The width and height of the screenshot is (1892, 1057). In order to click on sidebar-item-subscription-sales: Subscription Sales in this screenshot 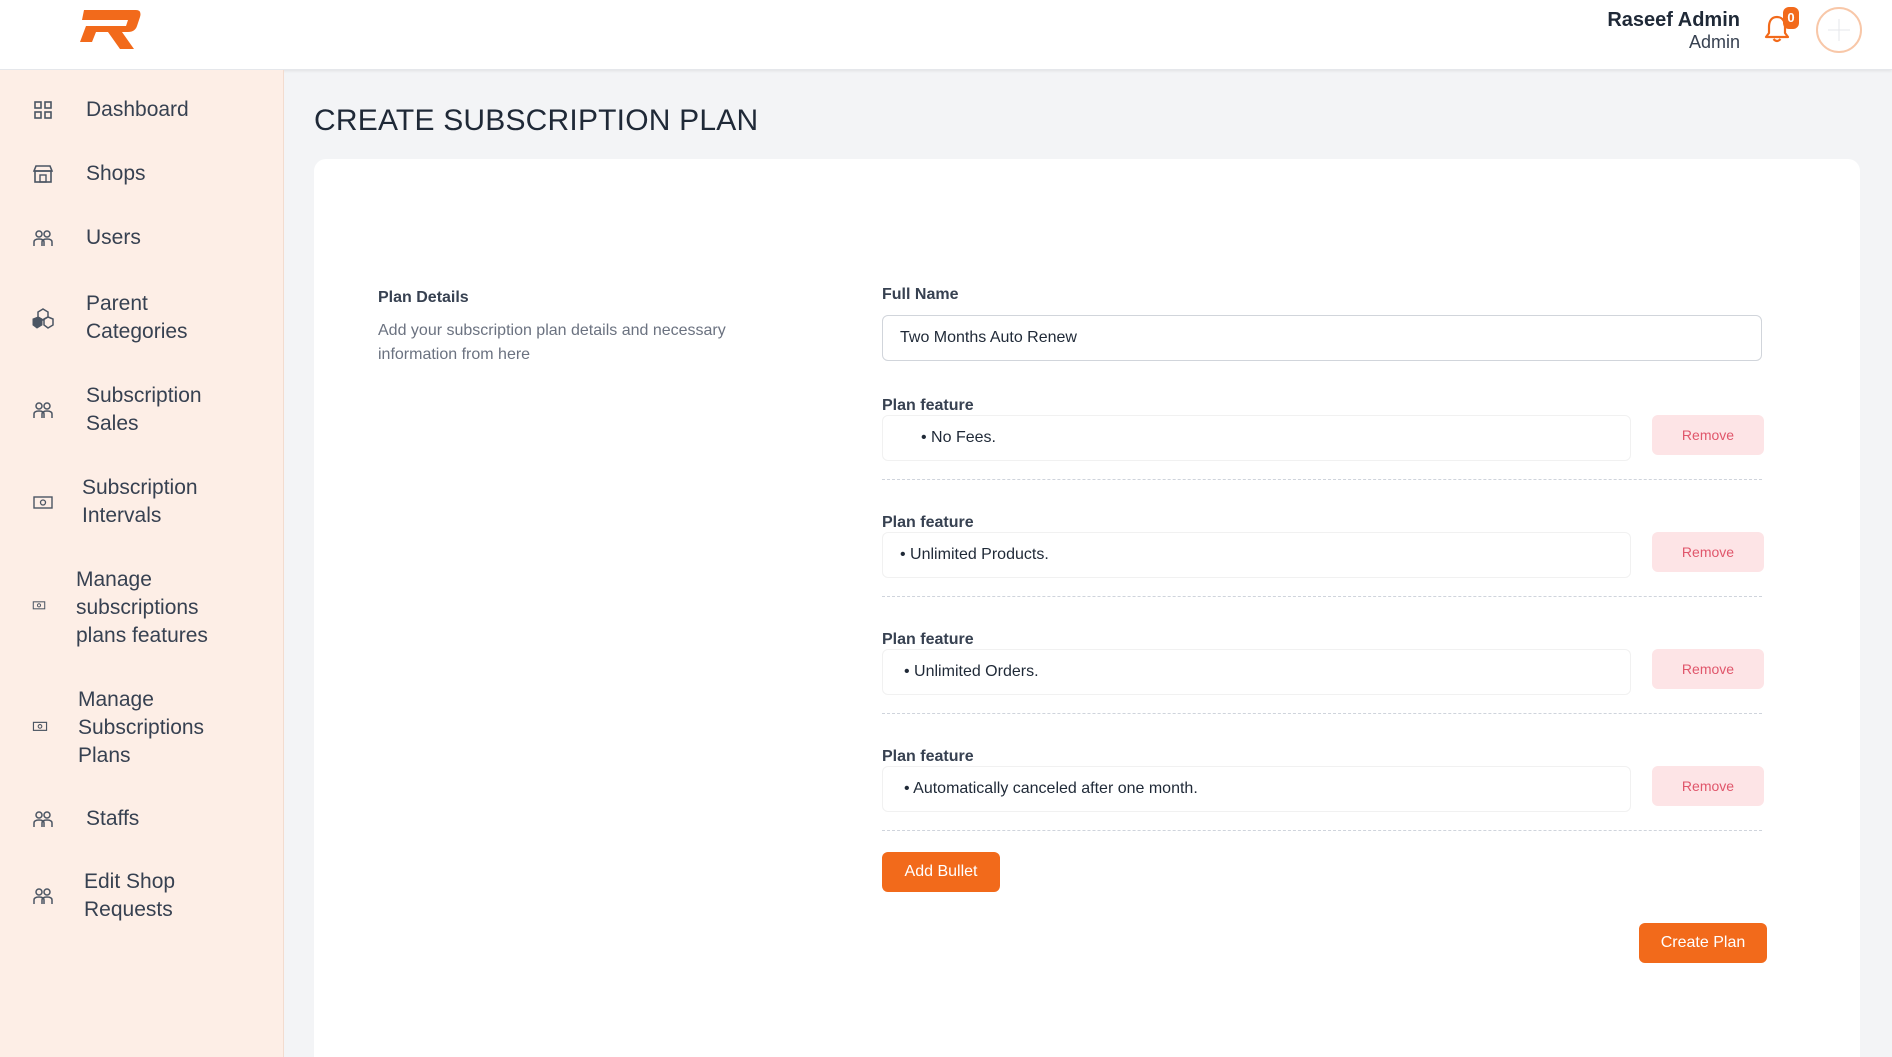, I will do `click(141, 410)`.